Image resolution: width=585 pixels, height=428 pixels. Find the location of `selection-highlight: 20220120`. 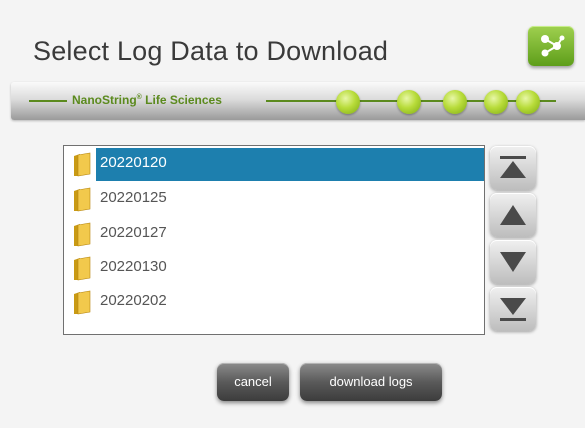

selection-highlight: 20220120 is located at coordinates (290, 164).